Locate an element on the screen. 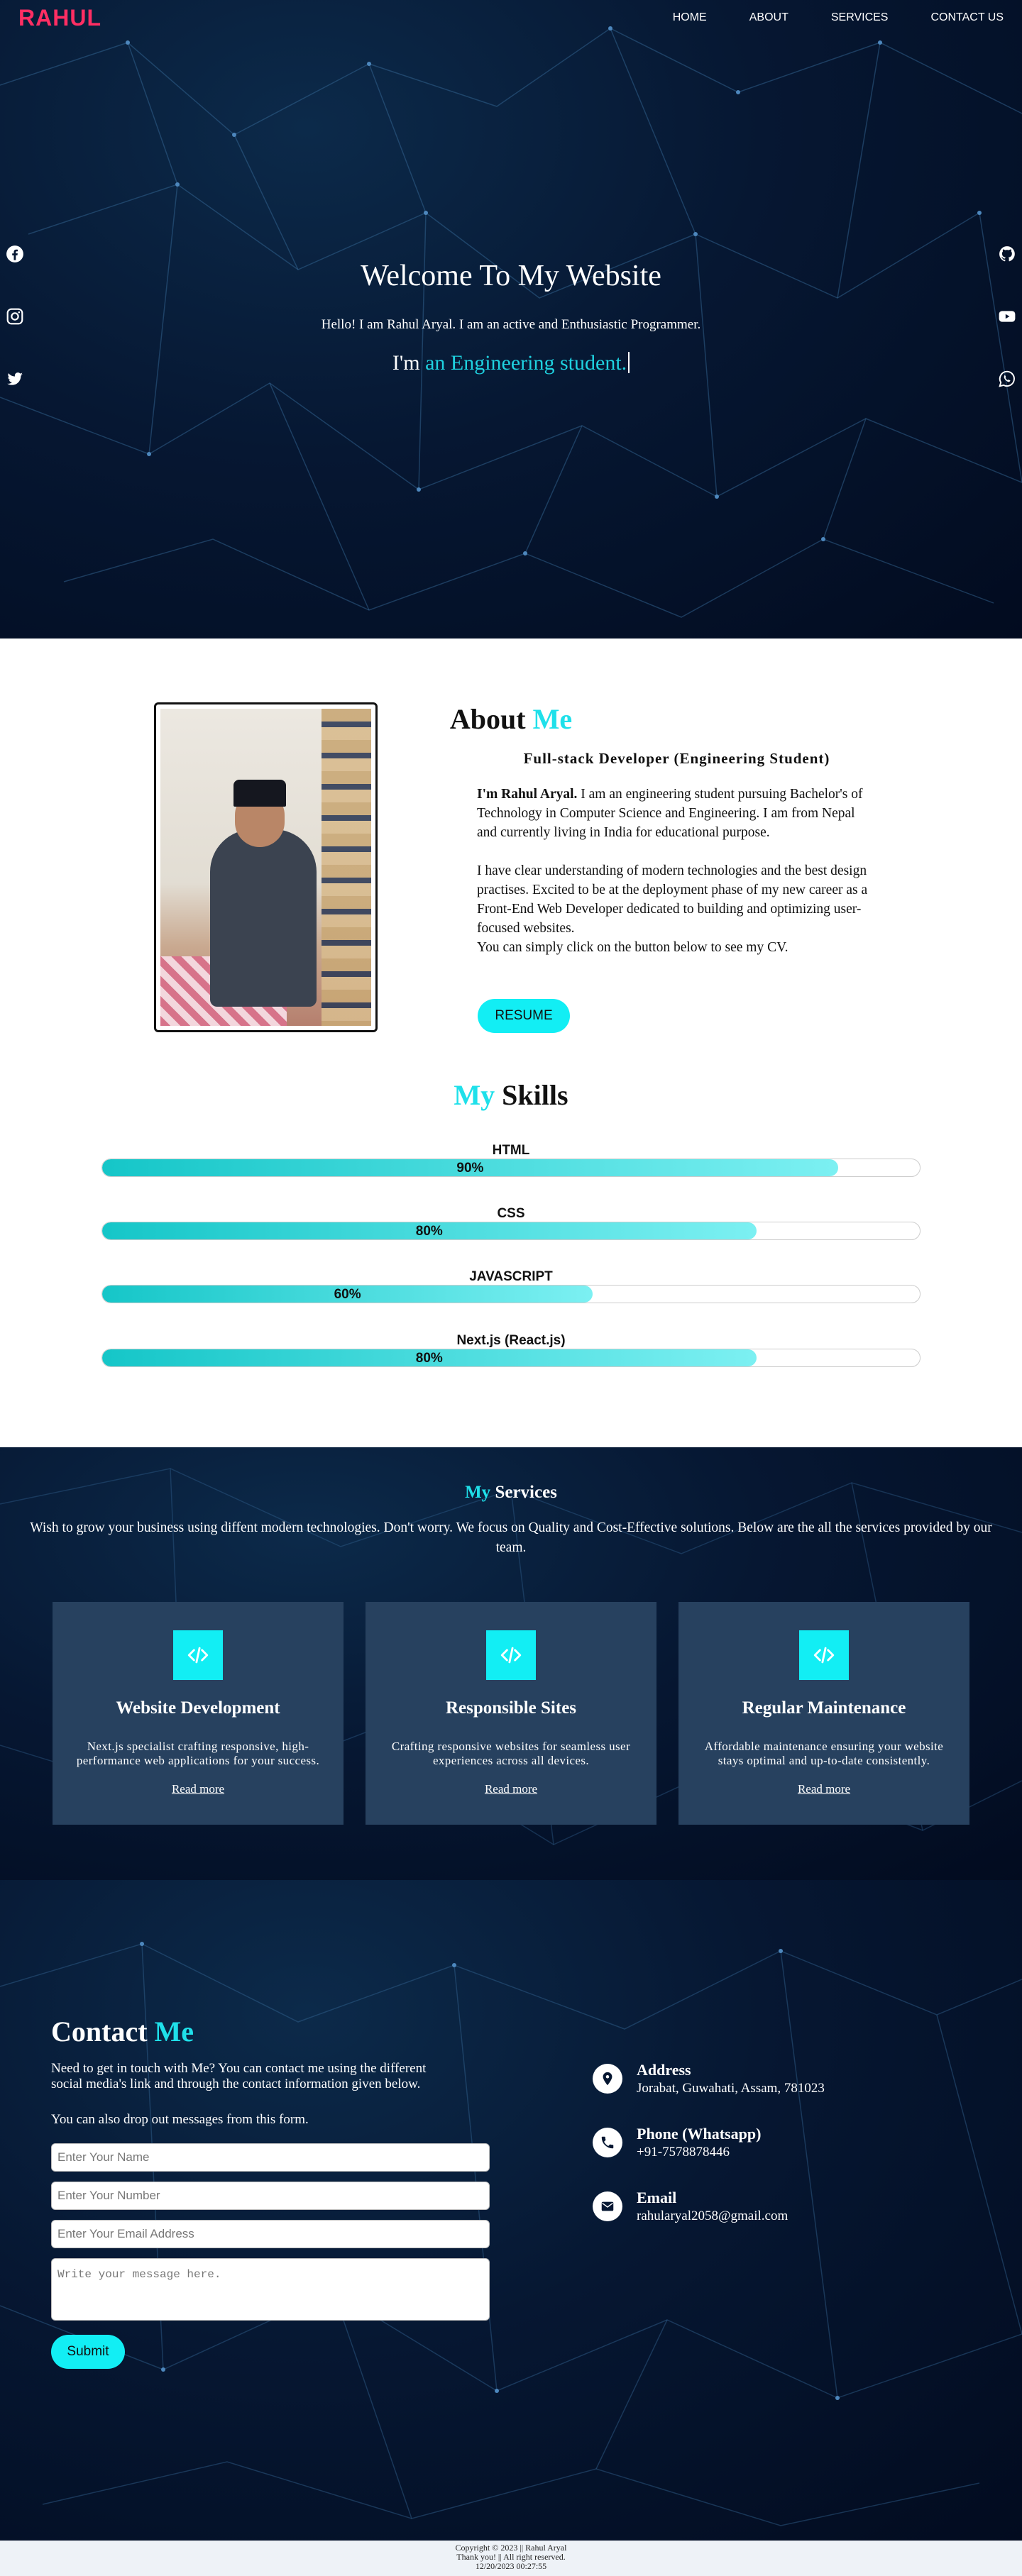 The height and width of the screenshot is (2576, 1022). hero-typed-line: I'm an Engineering student. is located at coordinates (511, 363).